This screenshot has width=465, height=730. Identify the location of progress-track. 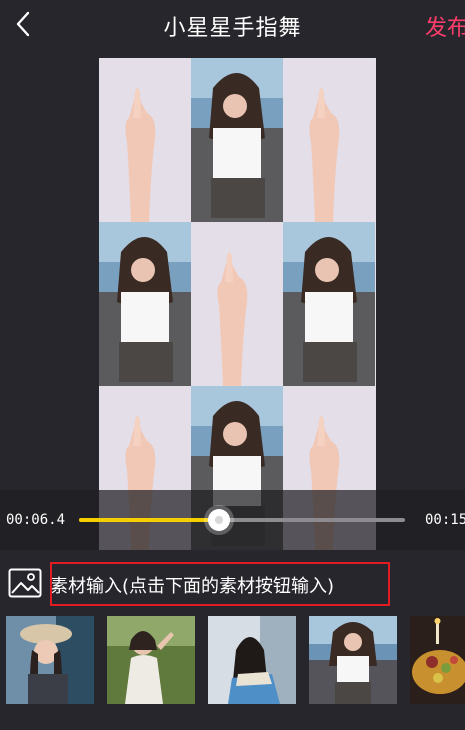
(242, 520).